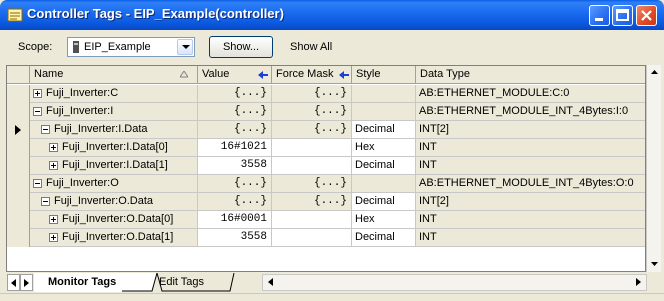  What do you see at coordinates (654, 264) in the screenshot?
I see `scroll-down-button` at bounding box center [654, 264].